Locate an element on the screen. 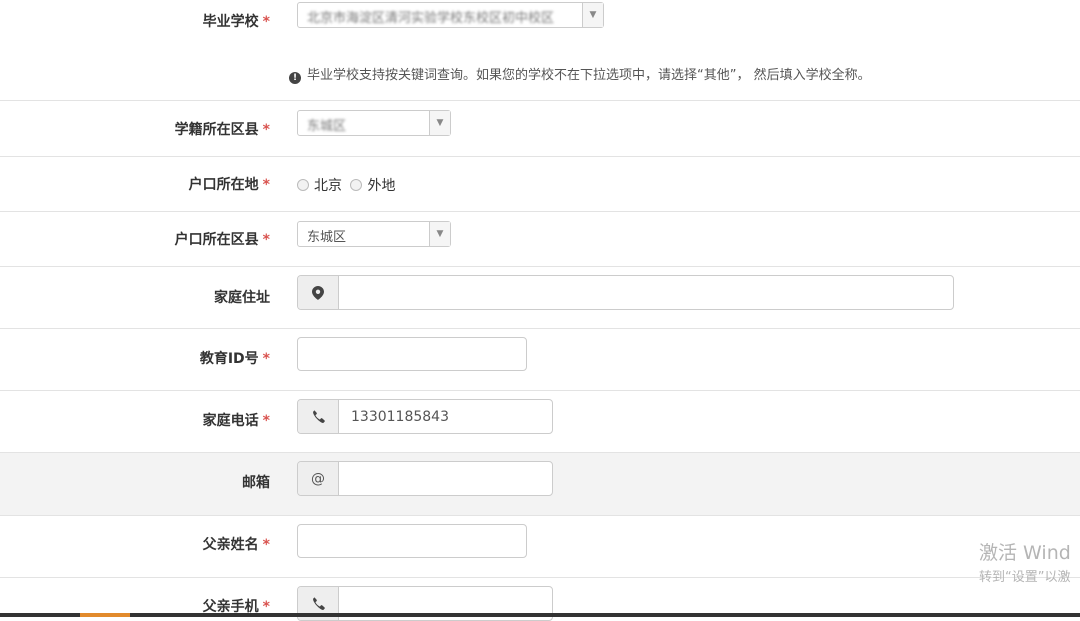 The width and height of the screenshot is (1080, 621). father-name-input is located at coordinates (412, 541).